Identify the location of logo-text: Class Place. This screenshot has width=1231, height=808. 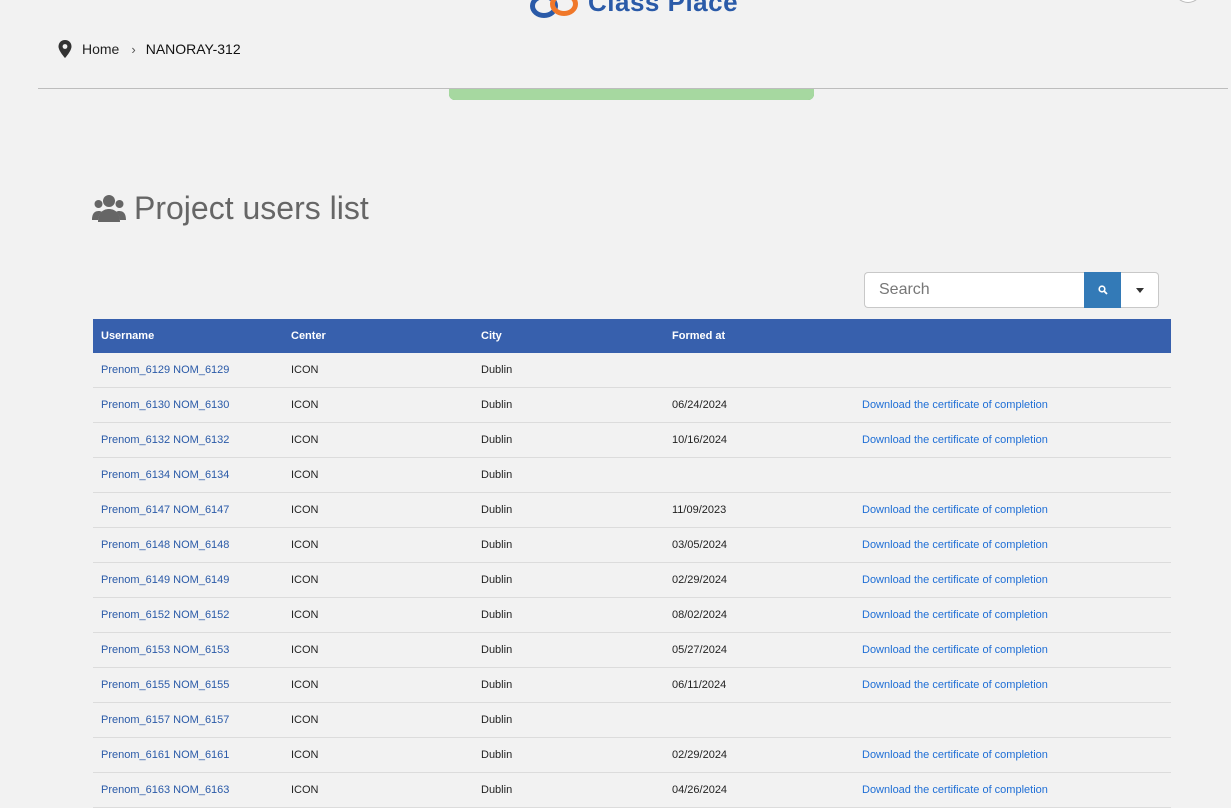
(663, 8).